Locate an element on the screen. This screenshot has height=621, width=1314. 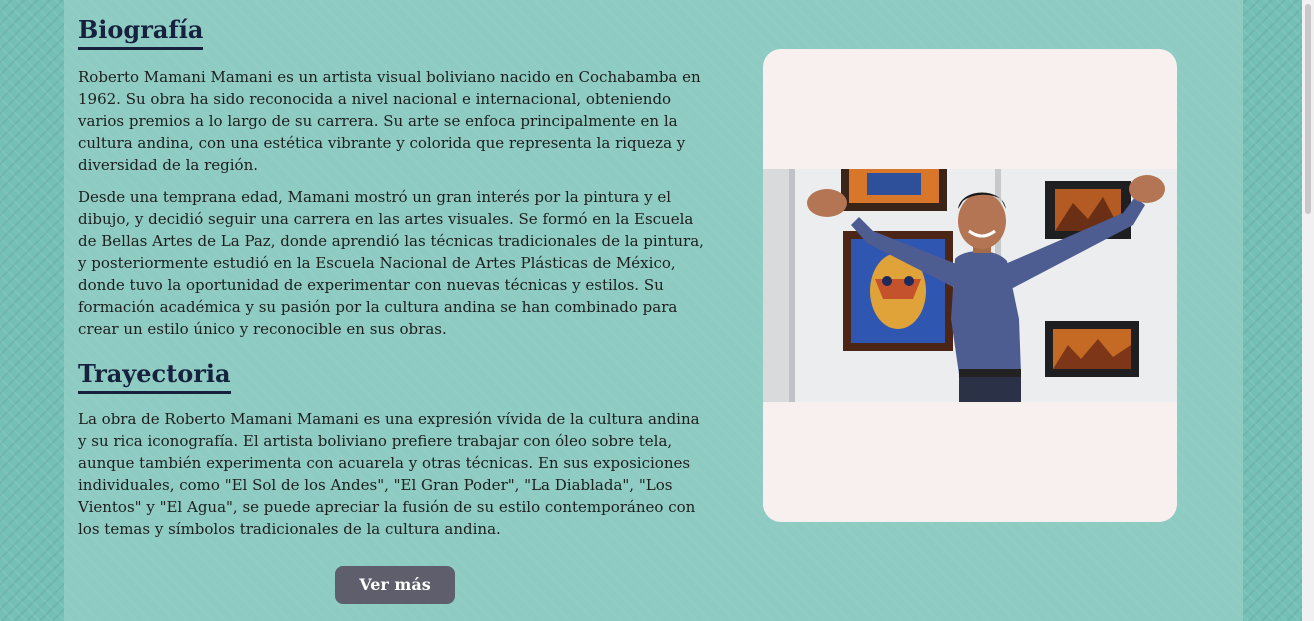
artist-photo is located at coordinates (970, 285).